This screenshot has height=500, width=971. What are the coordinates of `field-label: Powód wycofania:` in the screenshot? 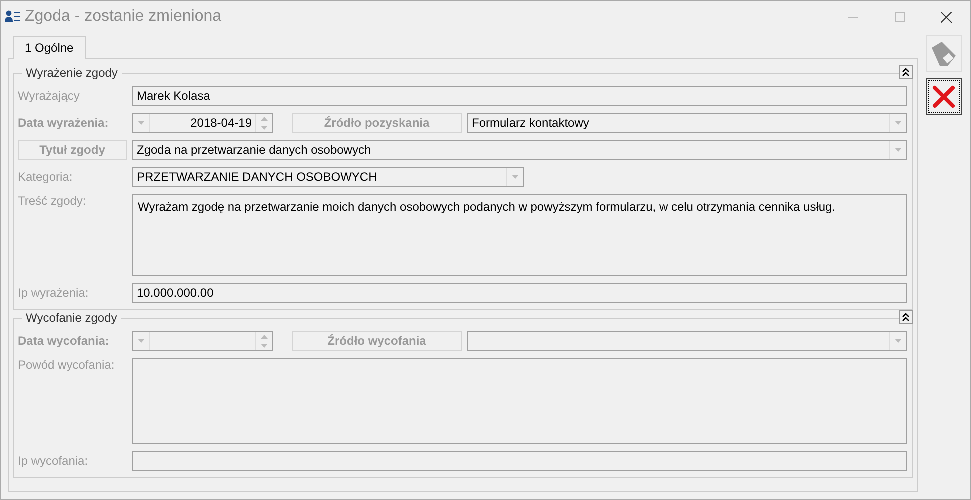 It's located at (67, 365).